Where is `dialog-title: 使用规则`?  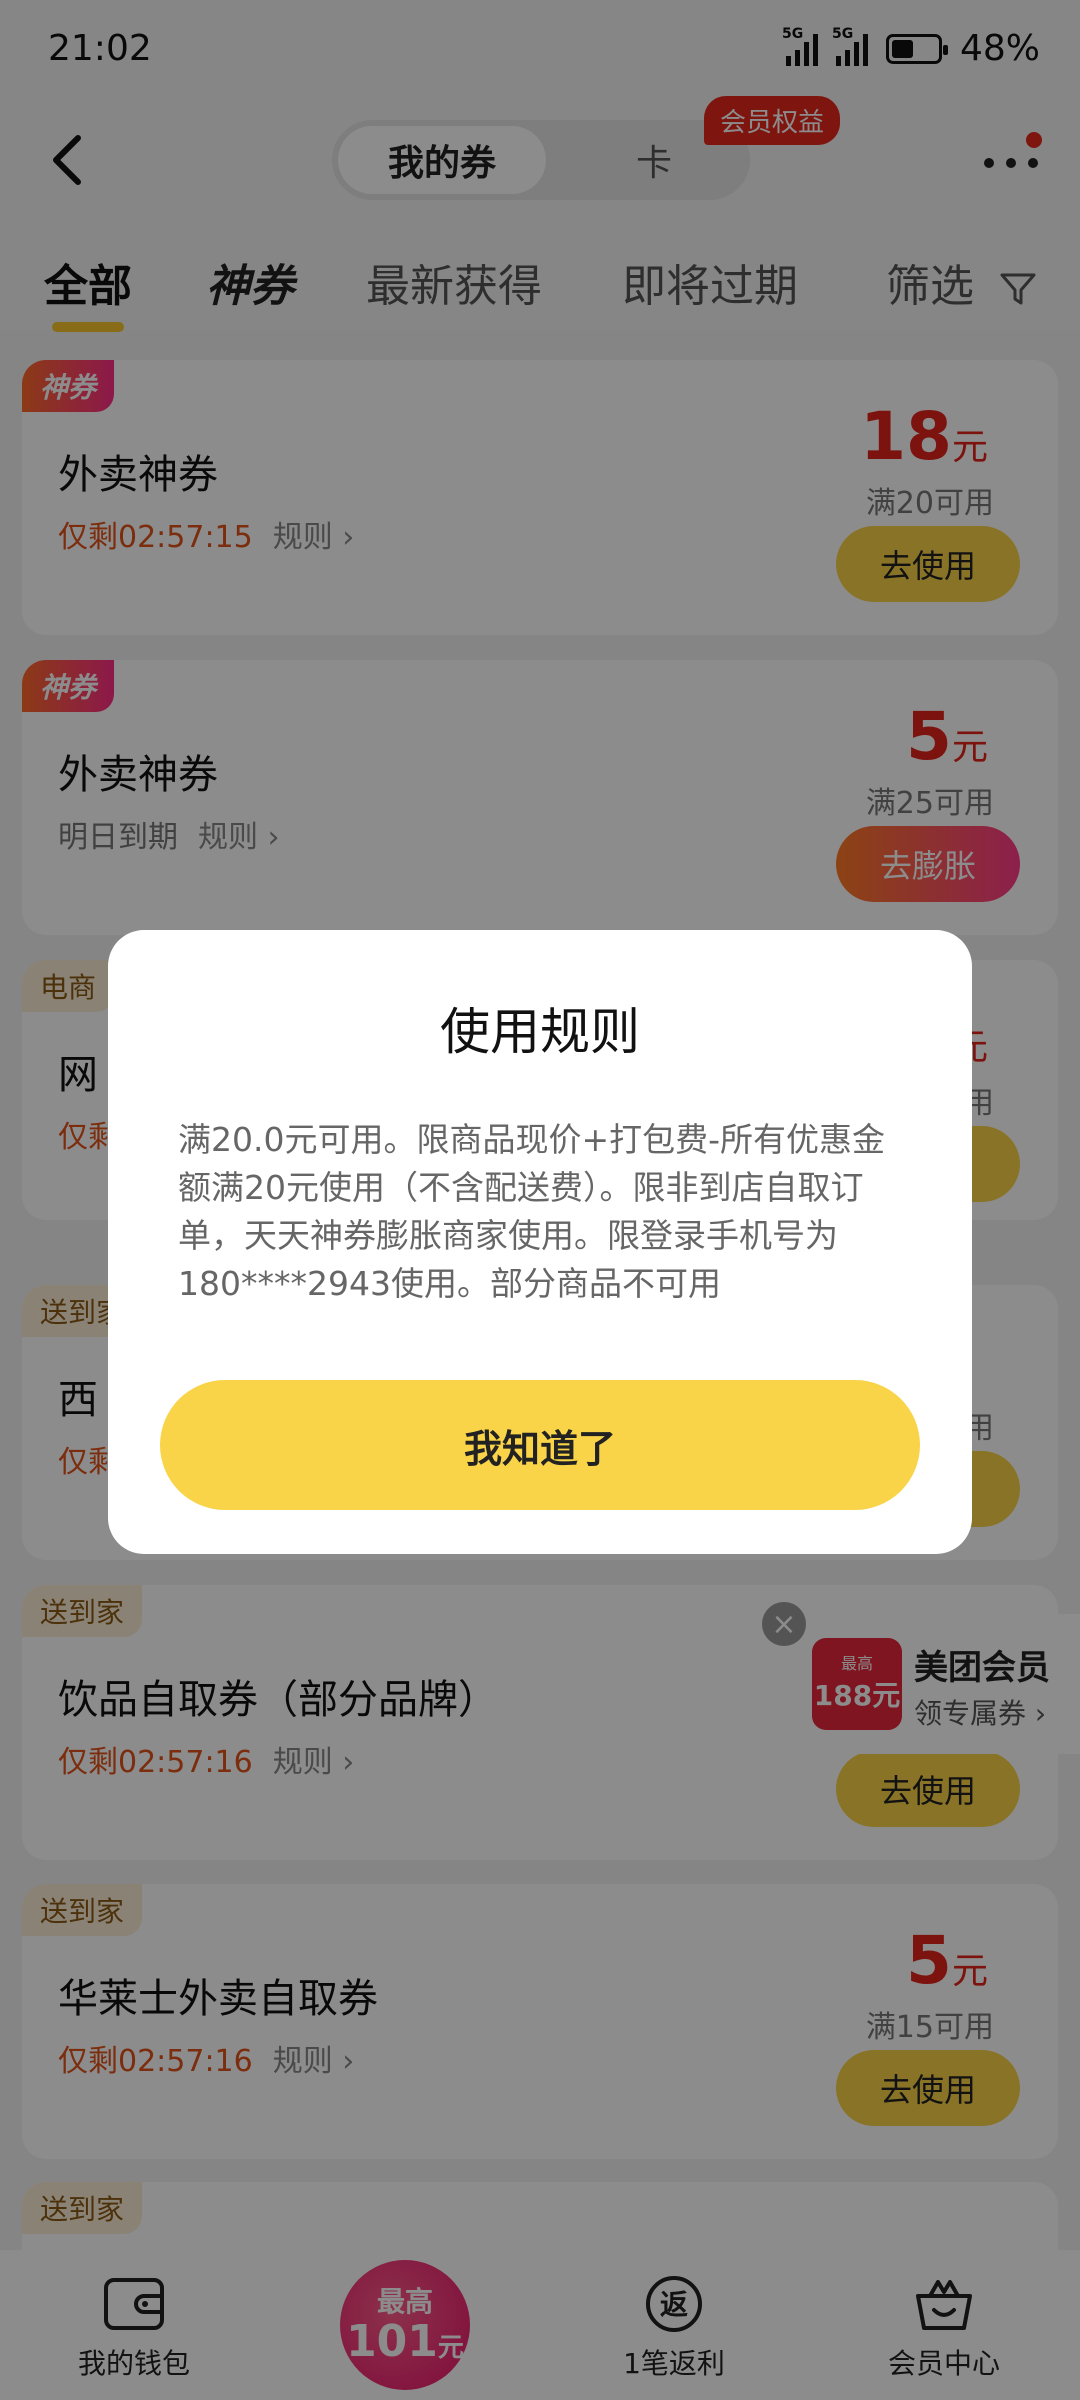
dialog-title: 使用规则 is located at coordinates (540, 1032).